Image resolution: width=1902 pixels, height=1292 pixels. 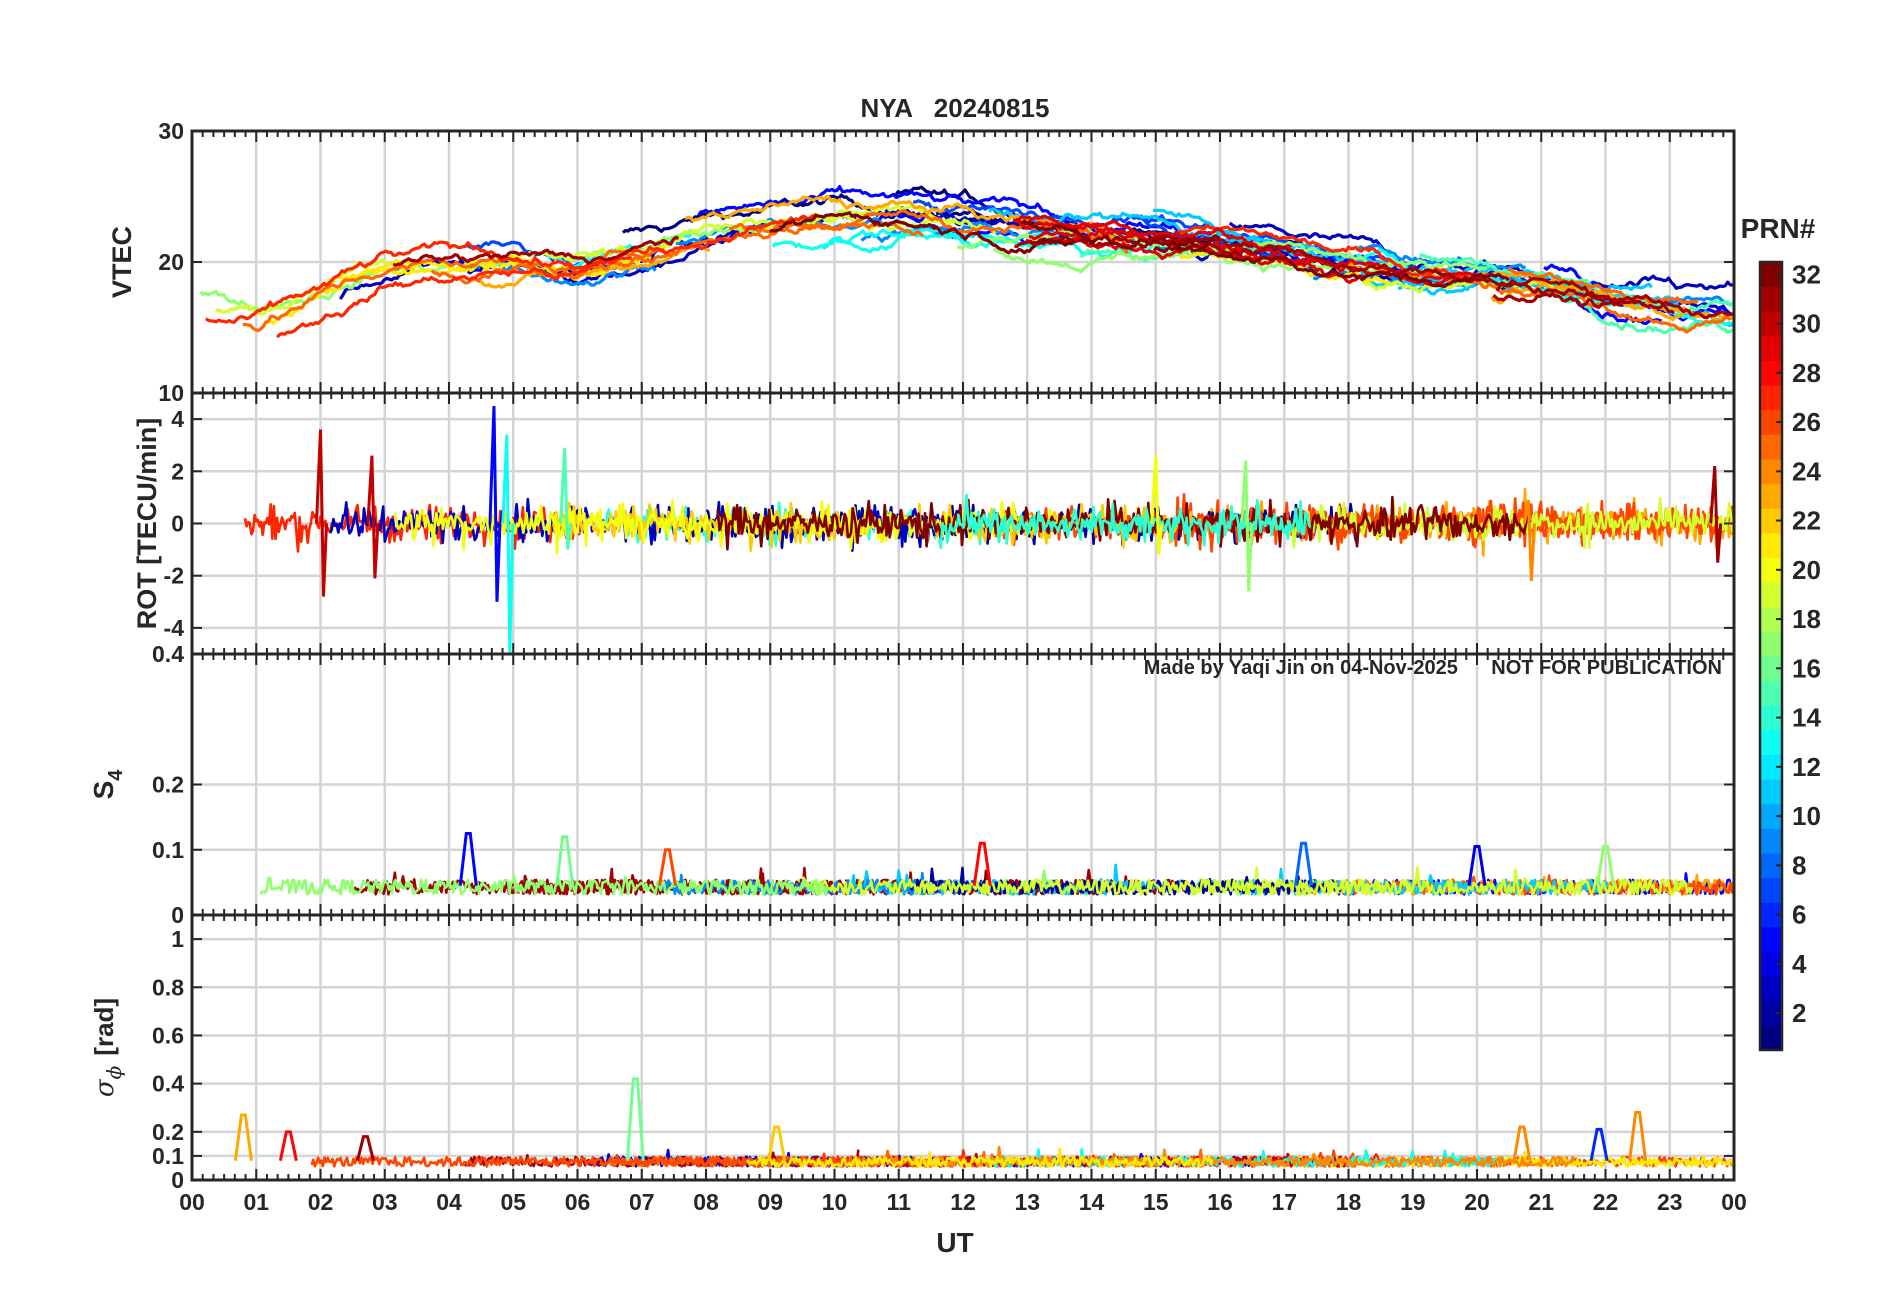 I want to click on x-tick-label: 15, so click(x=1156, y=1202).